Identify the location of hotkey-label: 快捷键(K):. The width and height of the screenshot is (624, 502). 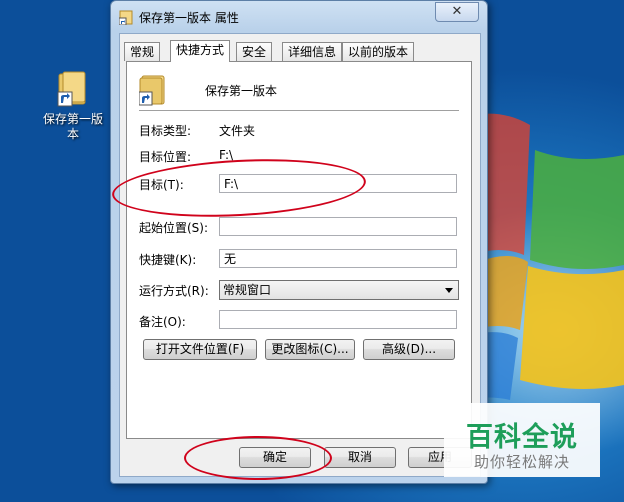
(168, 260).